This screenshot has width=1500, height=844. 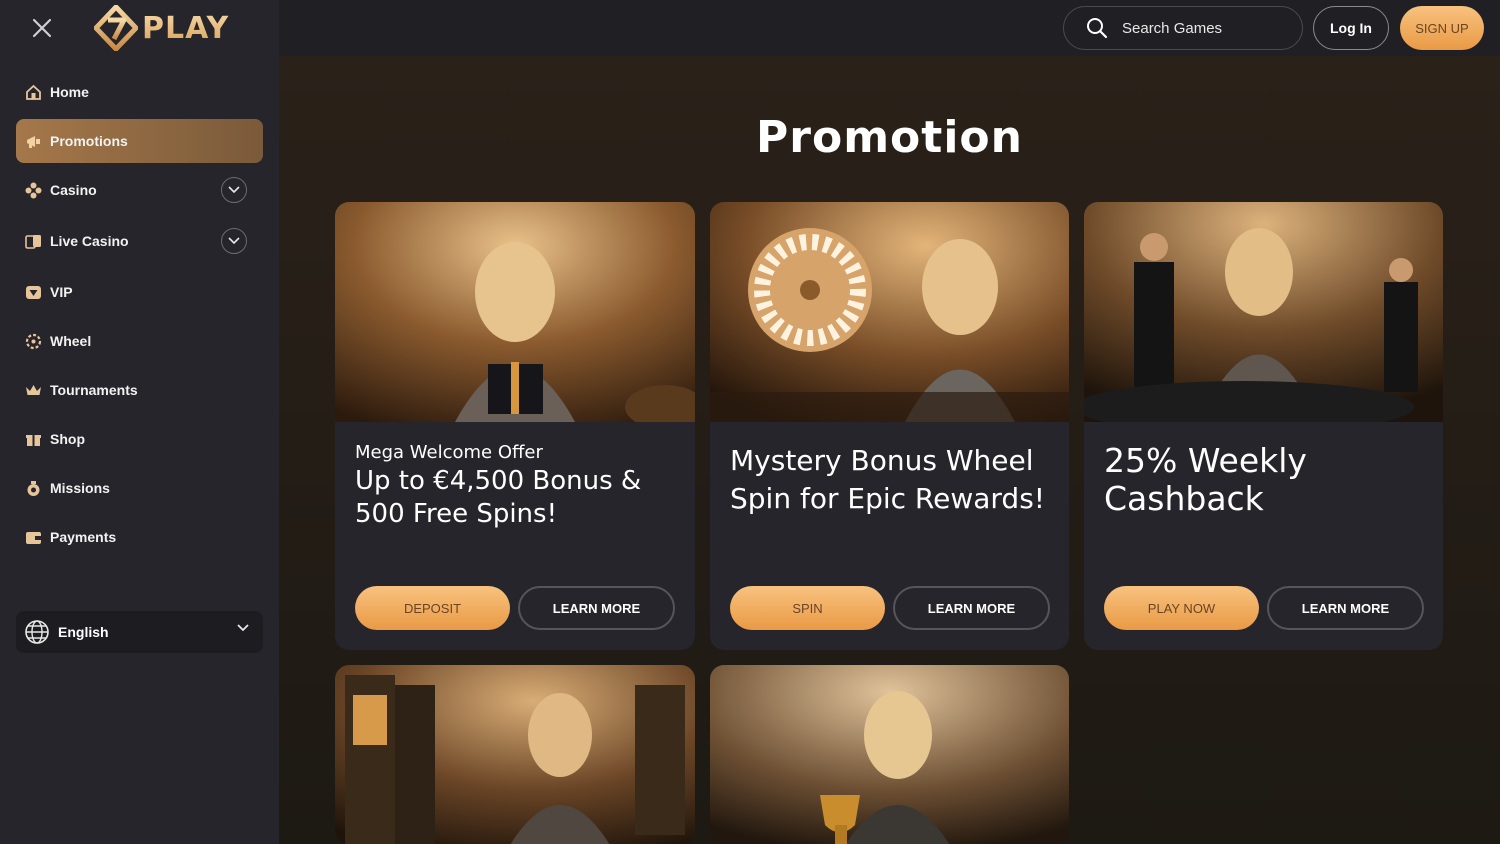 What do you see at coordinates (139, 537) in the screenshot?
I see `sidebar-item-payments: Payments` at bounding box center [139, 537].